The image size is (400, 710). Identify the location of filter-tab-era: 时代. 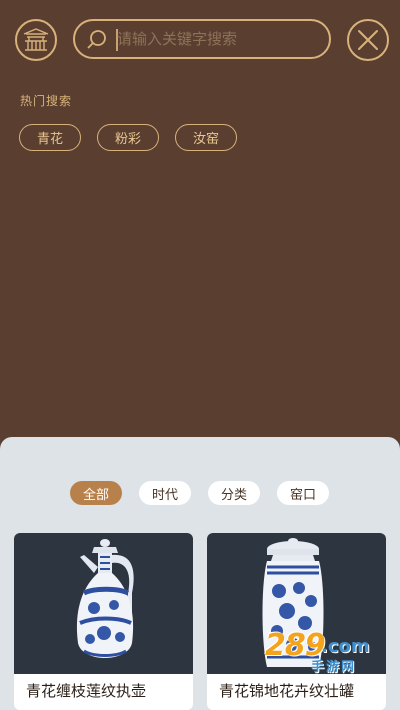
(165, 493).